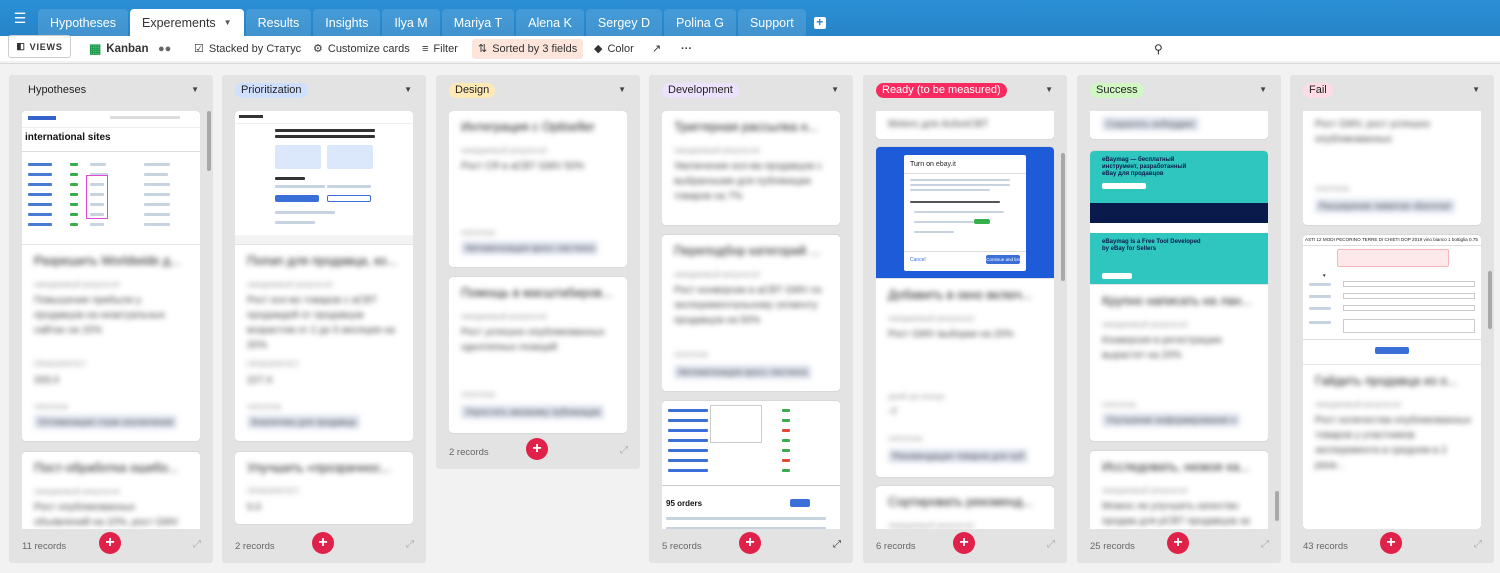 This screenshot has width=1500, height=573. I want to click on column-title: Success, so click(1117, 90).